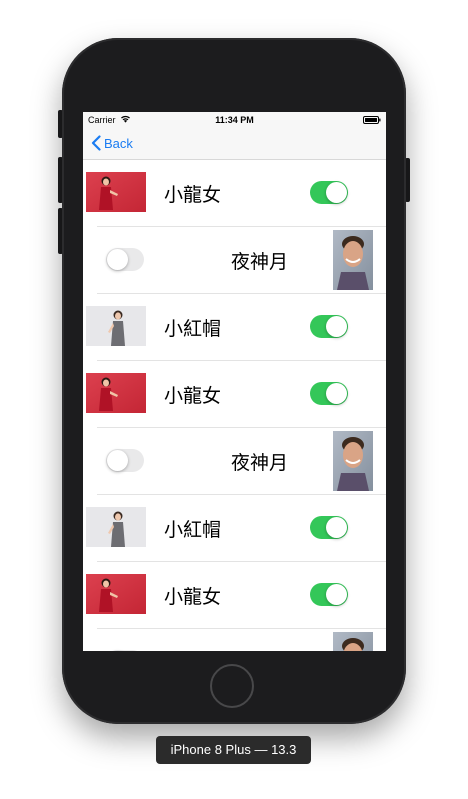 The image size is (468, 799). I want to click on back-label: Back, so click(118, 143).